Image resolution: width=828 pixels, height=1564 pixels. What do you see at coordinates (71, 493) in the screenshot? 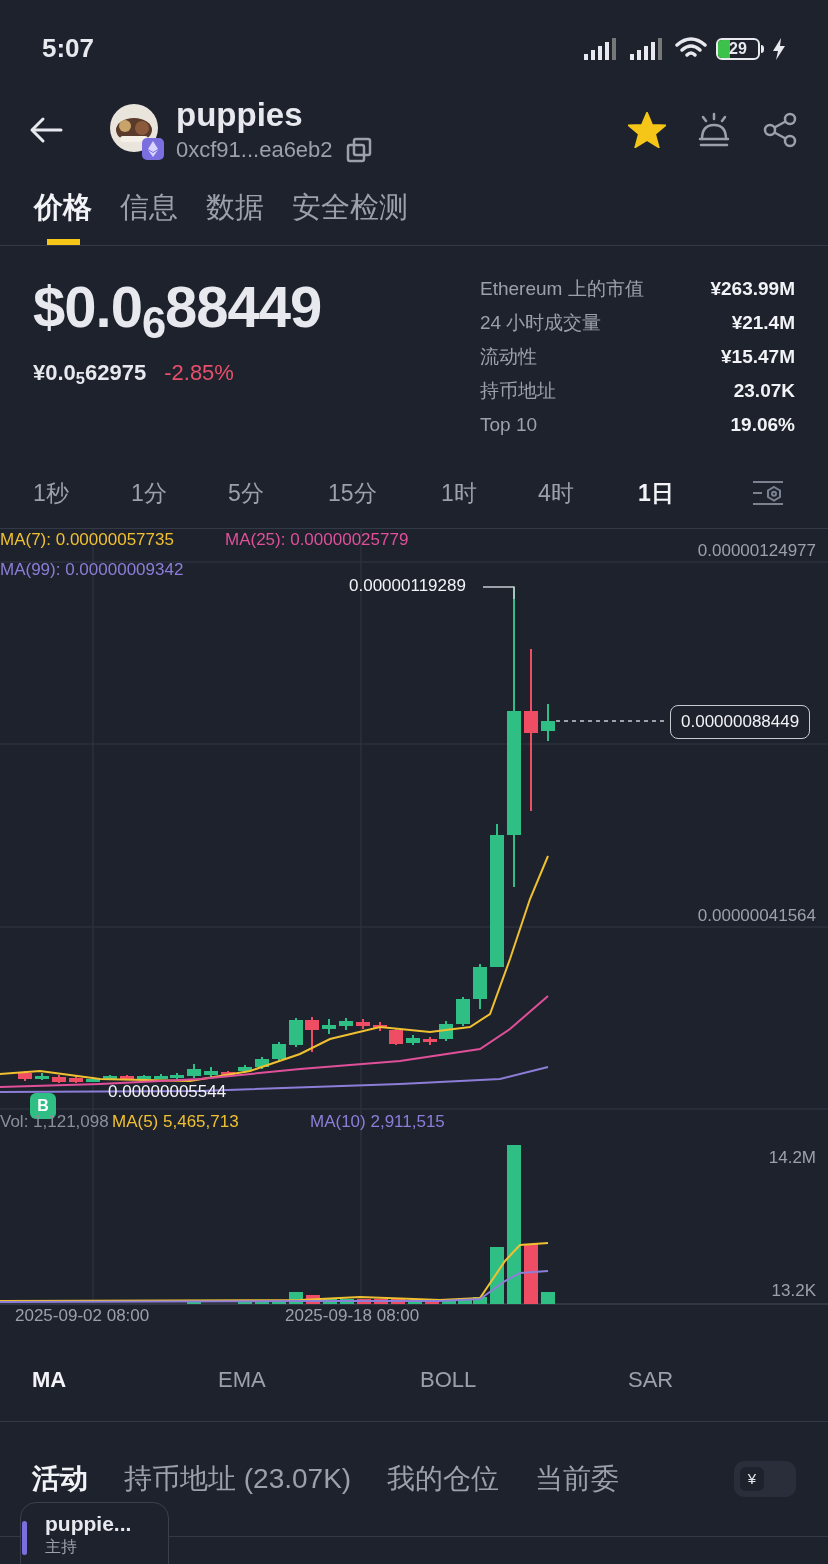
I see `timeframe-tab: 1秒` at bounding box center [71, 493].